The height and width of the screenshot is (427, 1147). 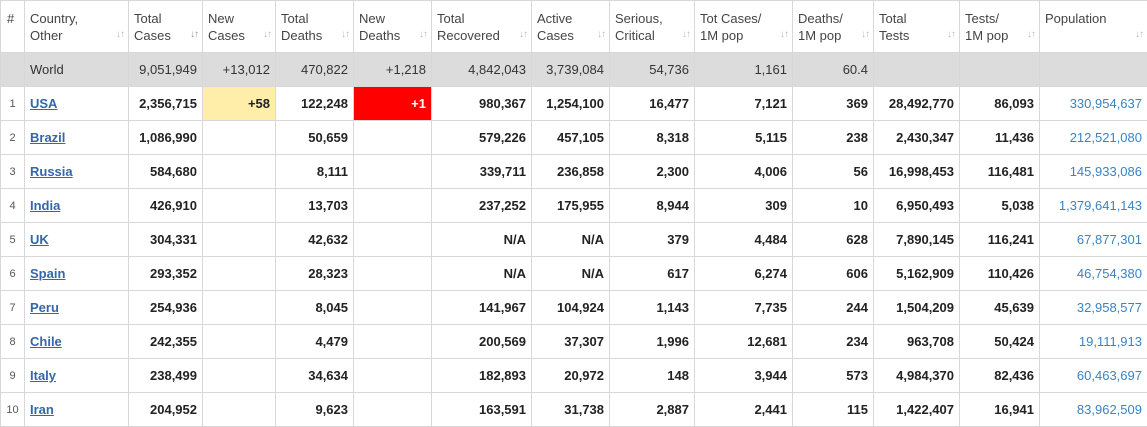 I want to click on column-header-serious: Serious,Critical↓↑, so click(x=652, y=27).